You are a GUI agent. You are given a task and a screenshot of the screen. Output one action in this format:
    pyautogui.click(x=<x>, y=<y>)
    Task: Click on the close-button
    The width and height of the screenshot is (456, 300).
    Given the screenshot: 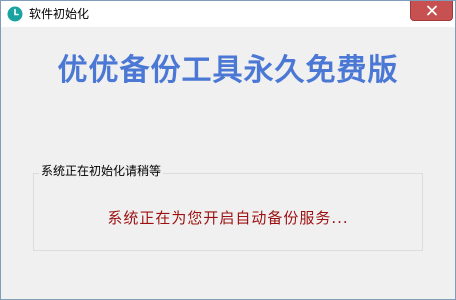 What is the action you would take?
    pyautogui.click(x=431, y=11)
    